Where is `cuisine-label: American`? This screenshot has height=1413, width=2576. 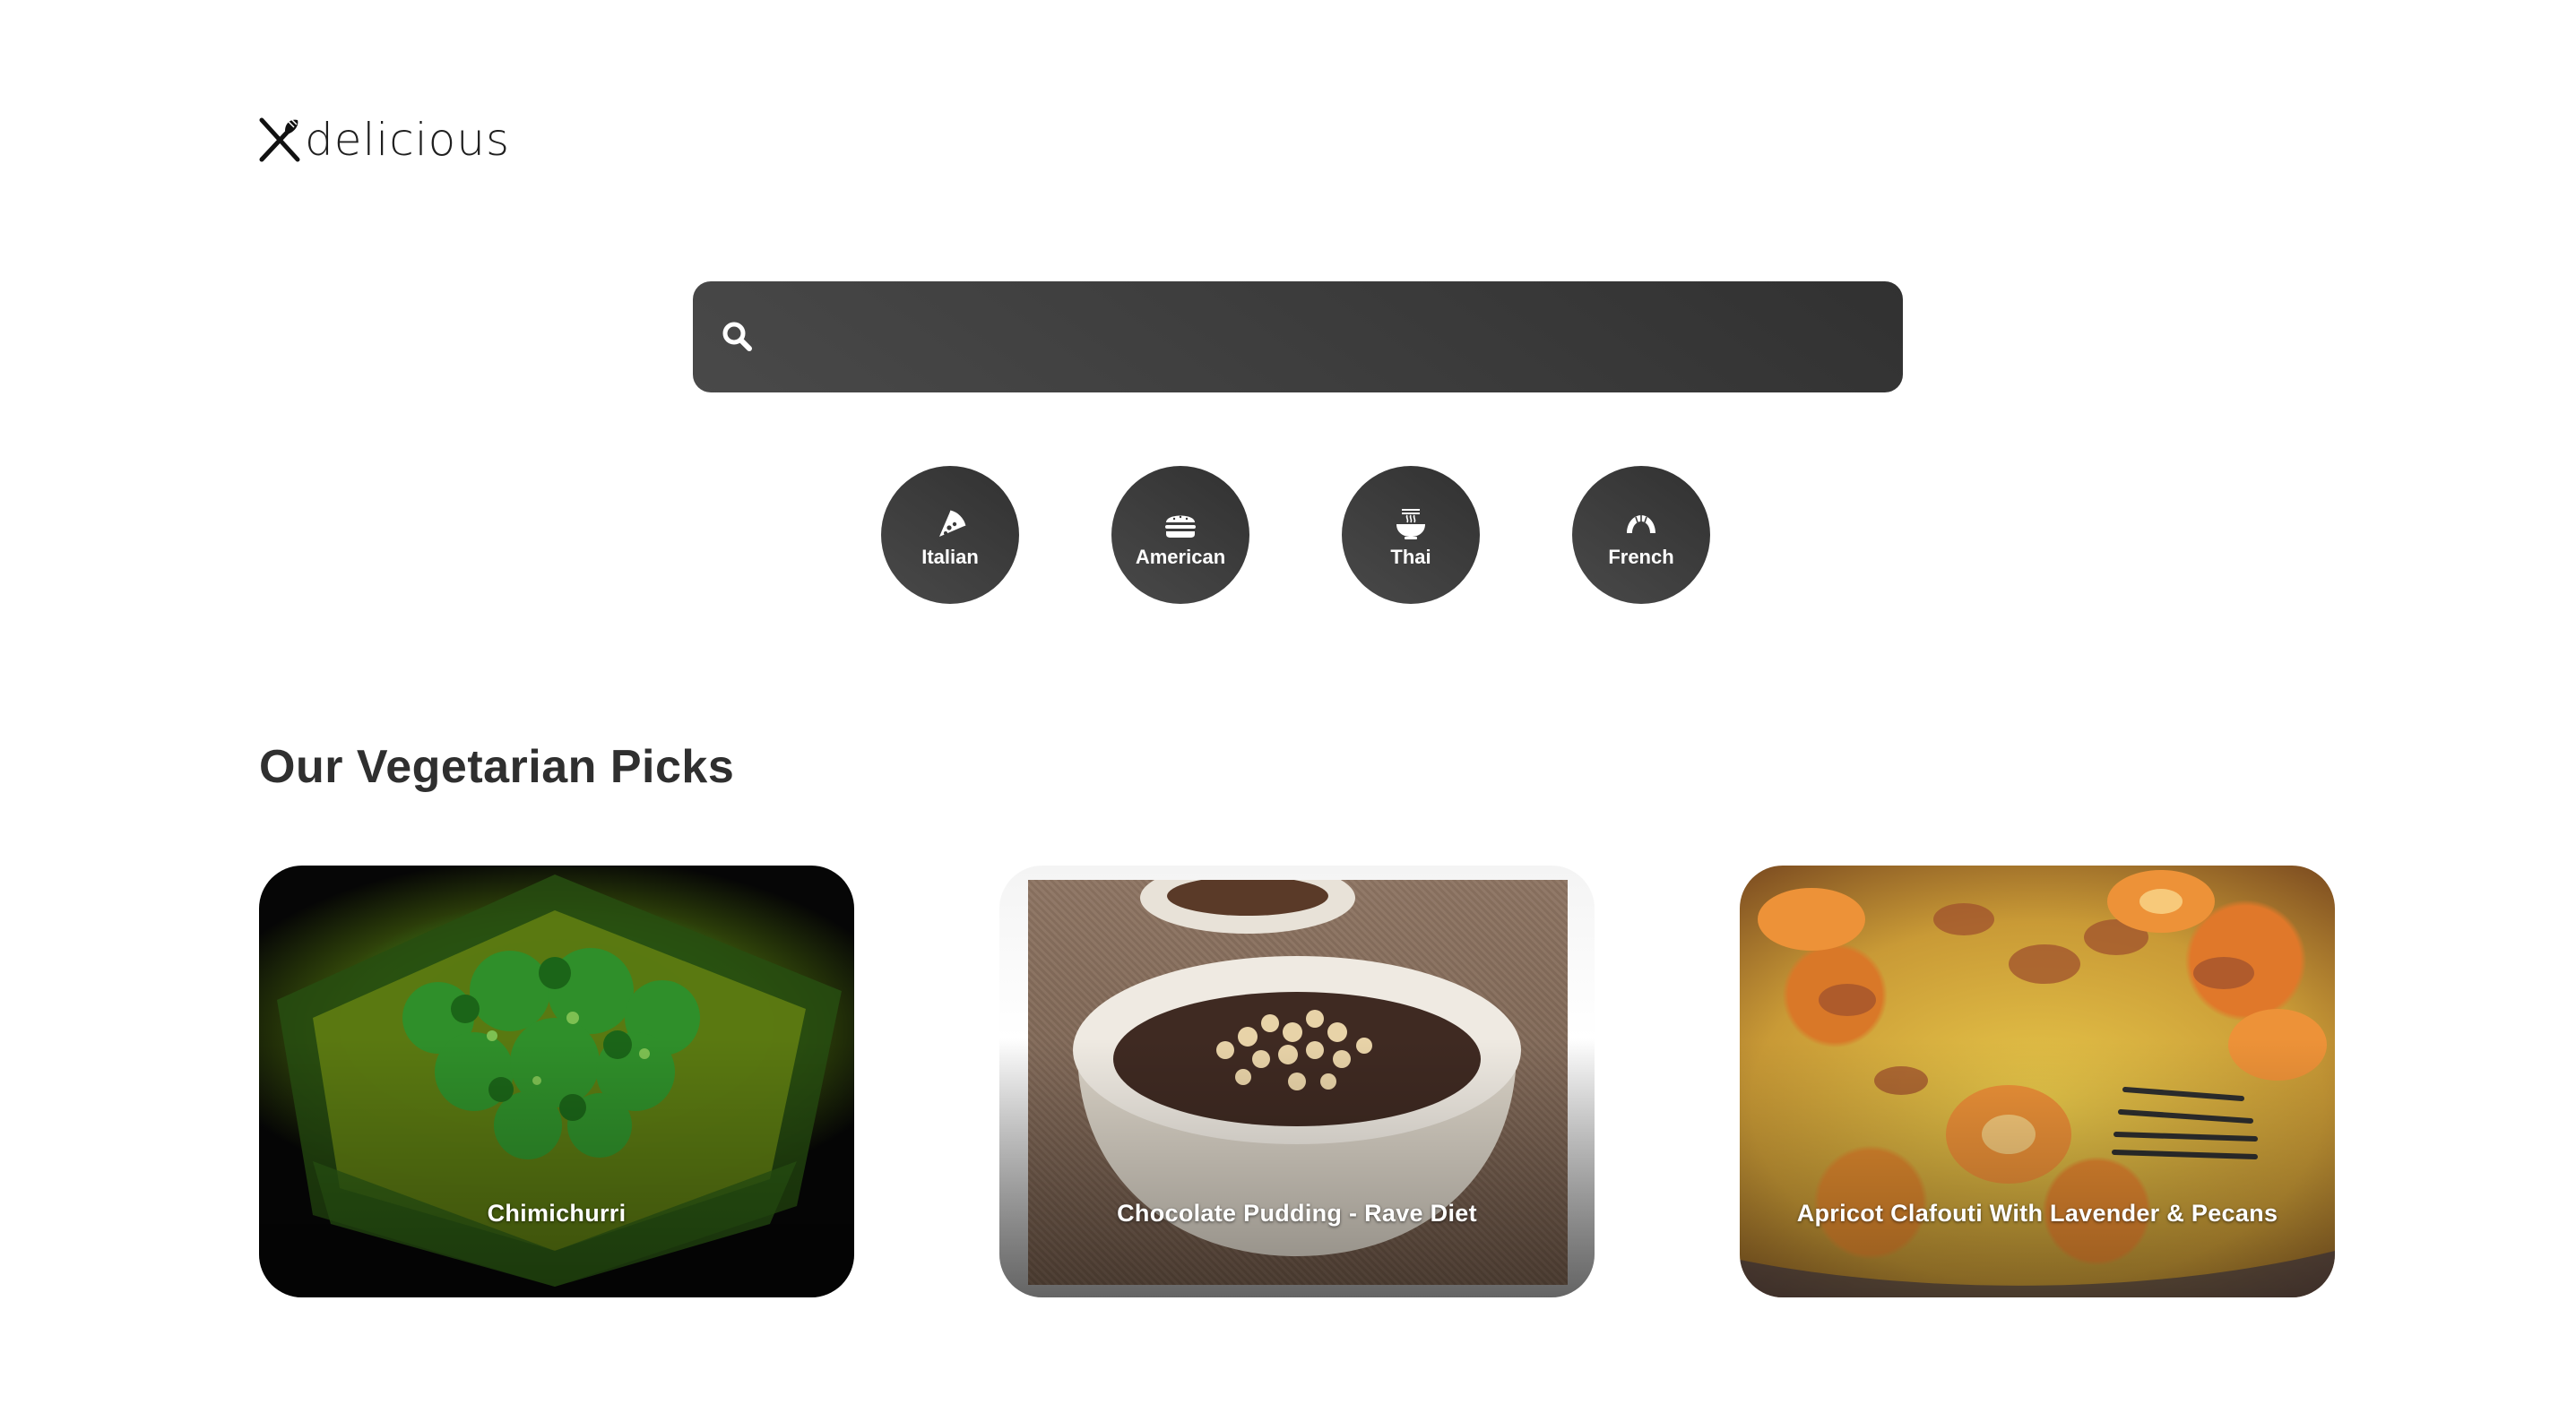 cuisine-label: American is located at coordinates (1180, 557).